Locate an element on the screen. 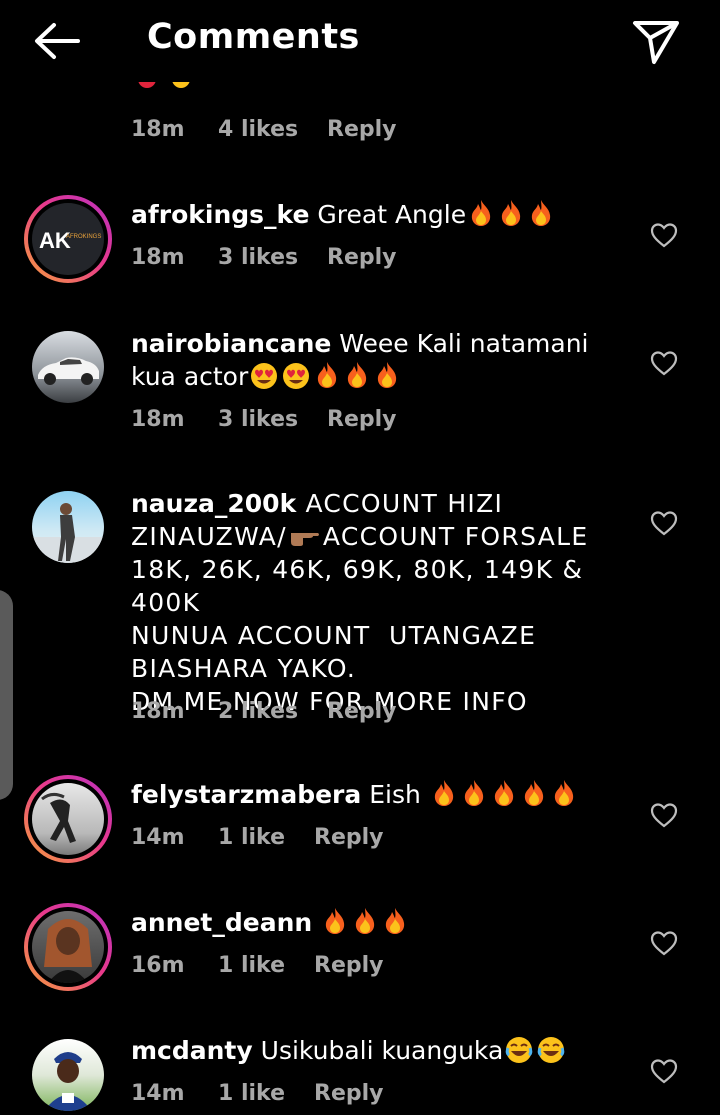 This screenshot has height=1115, width=720. comment-text-line: ZINAUZWA/ is located at coordinates (209, 536).